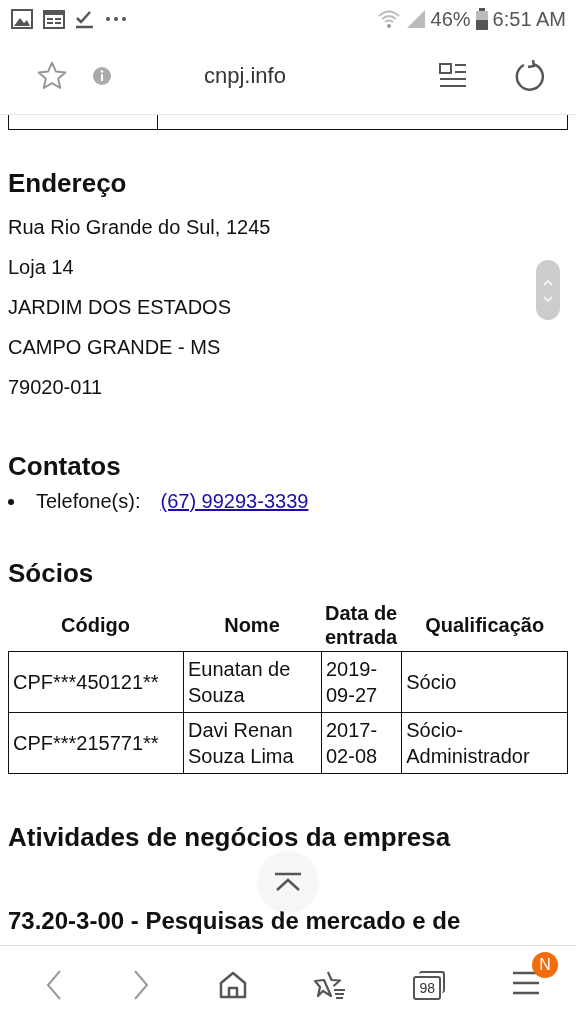 Image resolution: width=576 pixels, height=1024 pixels. I want to click on star-icon, so click(52, 76).